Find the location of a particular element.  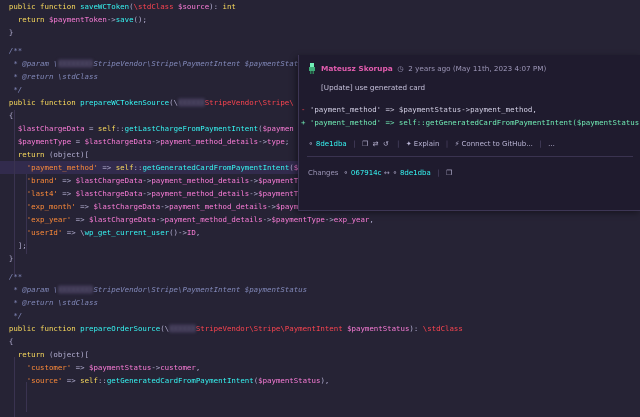

commit-hash-link: 8de1dba is located at coordinates (331, 144).